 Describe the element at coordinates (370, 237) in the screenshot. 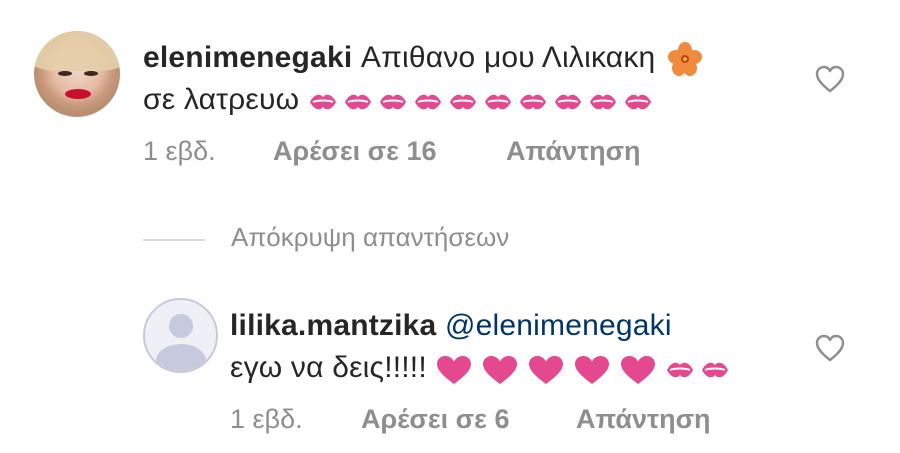

I see `hide-replies-label: Απόκρυψη απαντήσεων` at that location.